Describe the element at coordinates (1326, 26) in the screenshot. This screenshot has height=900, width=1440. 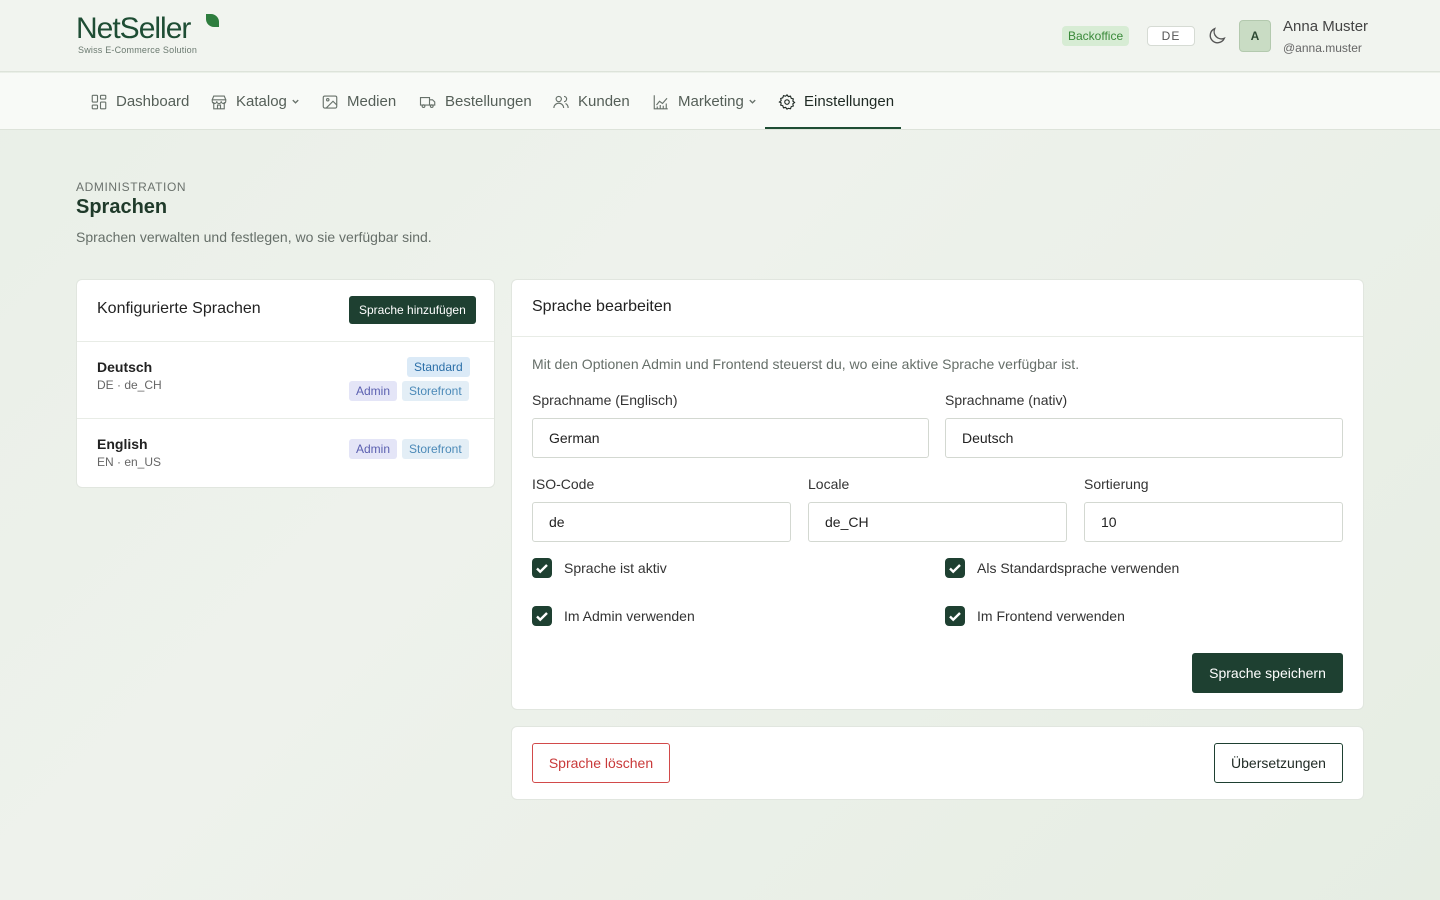
I see `user-name: Anna Muster` at that location.